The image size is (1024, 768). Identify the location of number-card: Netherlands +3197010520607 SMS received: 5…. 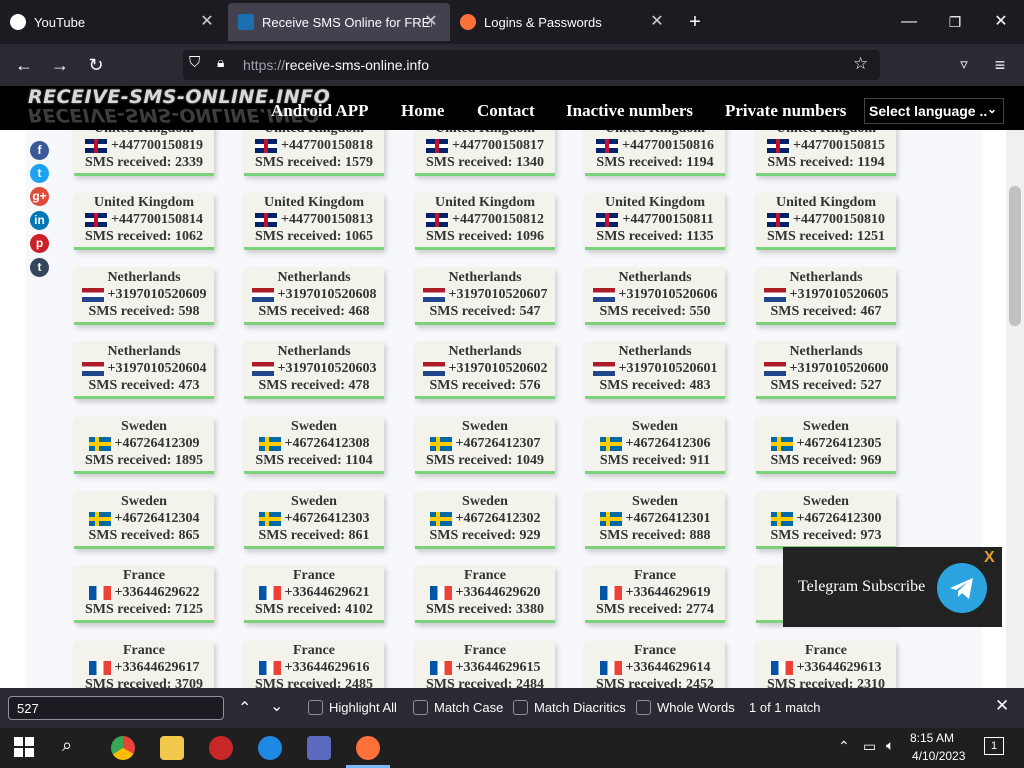
(485, 296).